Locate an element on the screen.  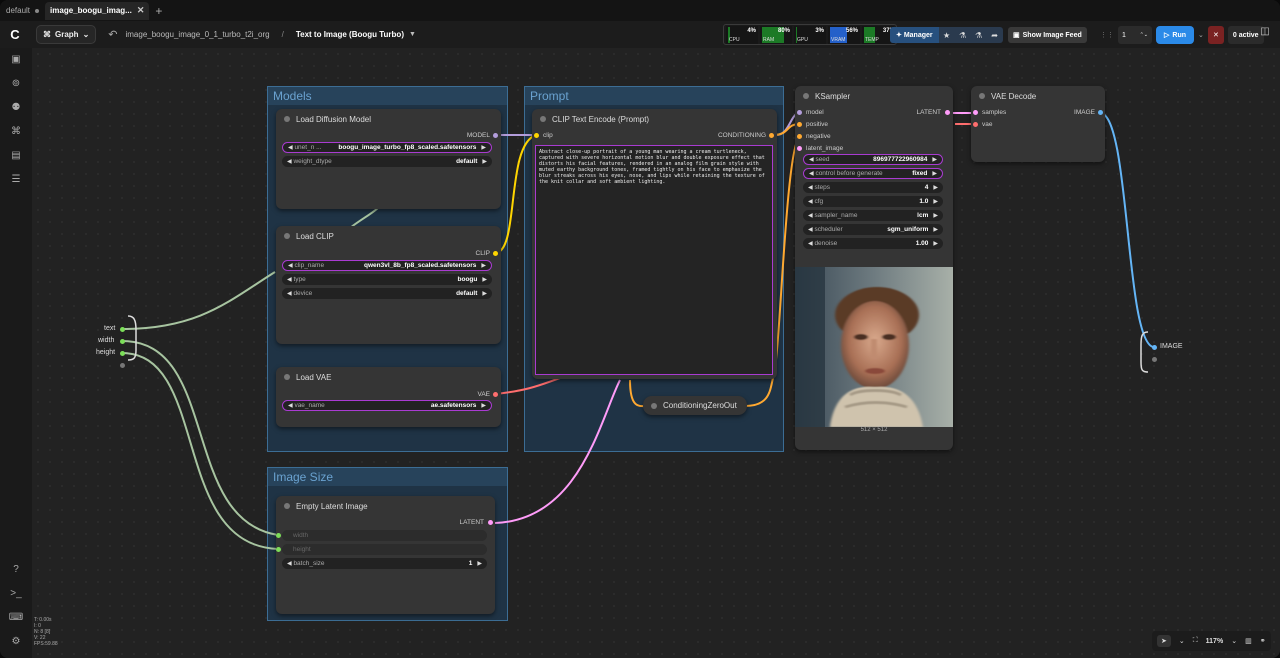
input-label-samples: samples is located at coordinates (994, 112).